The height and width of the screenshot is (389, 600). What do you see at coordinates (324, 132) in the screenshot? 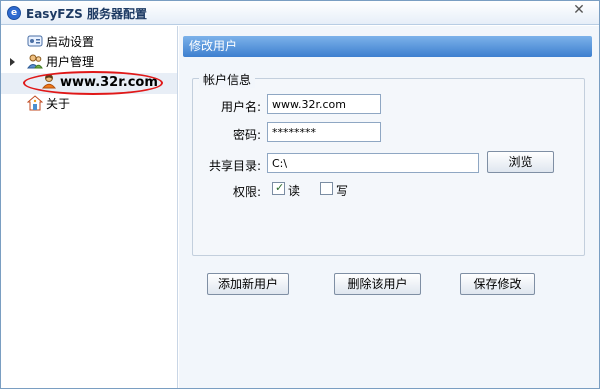
I see `password-field` at bounding box center [324, 132].